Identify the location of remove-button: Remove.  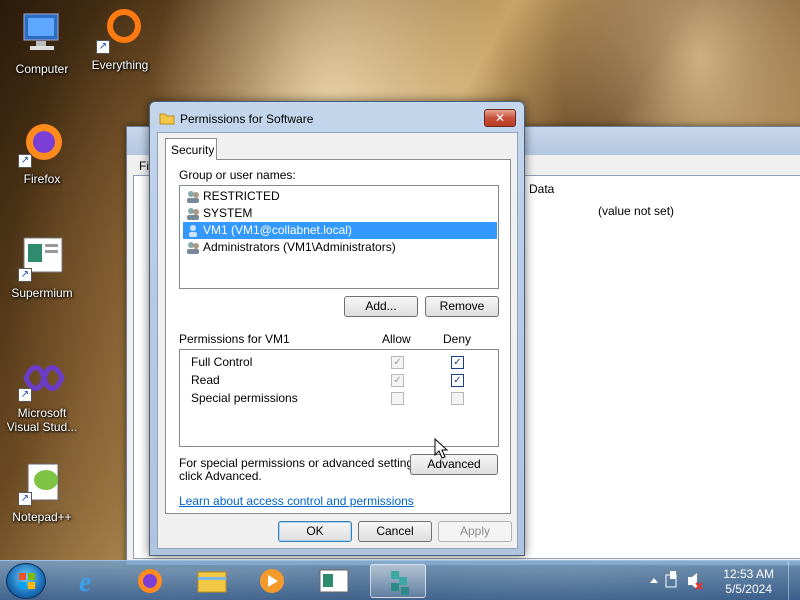
(462, 306).